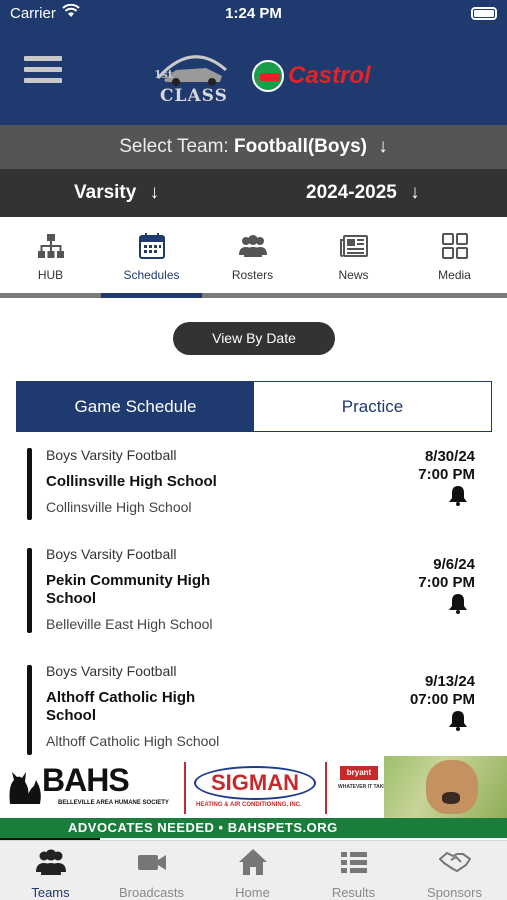  Describe the element at coordinates (152, 862) in the screenshot. I see `video-camera-icon` at that location.